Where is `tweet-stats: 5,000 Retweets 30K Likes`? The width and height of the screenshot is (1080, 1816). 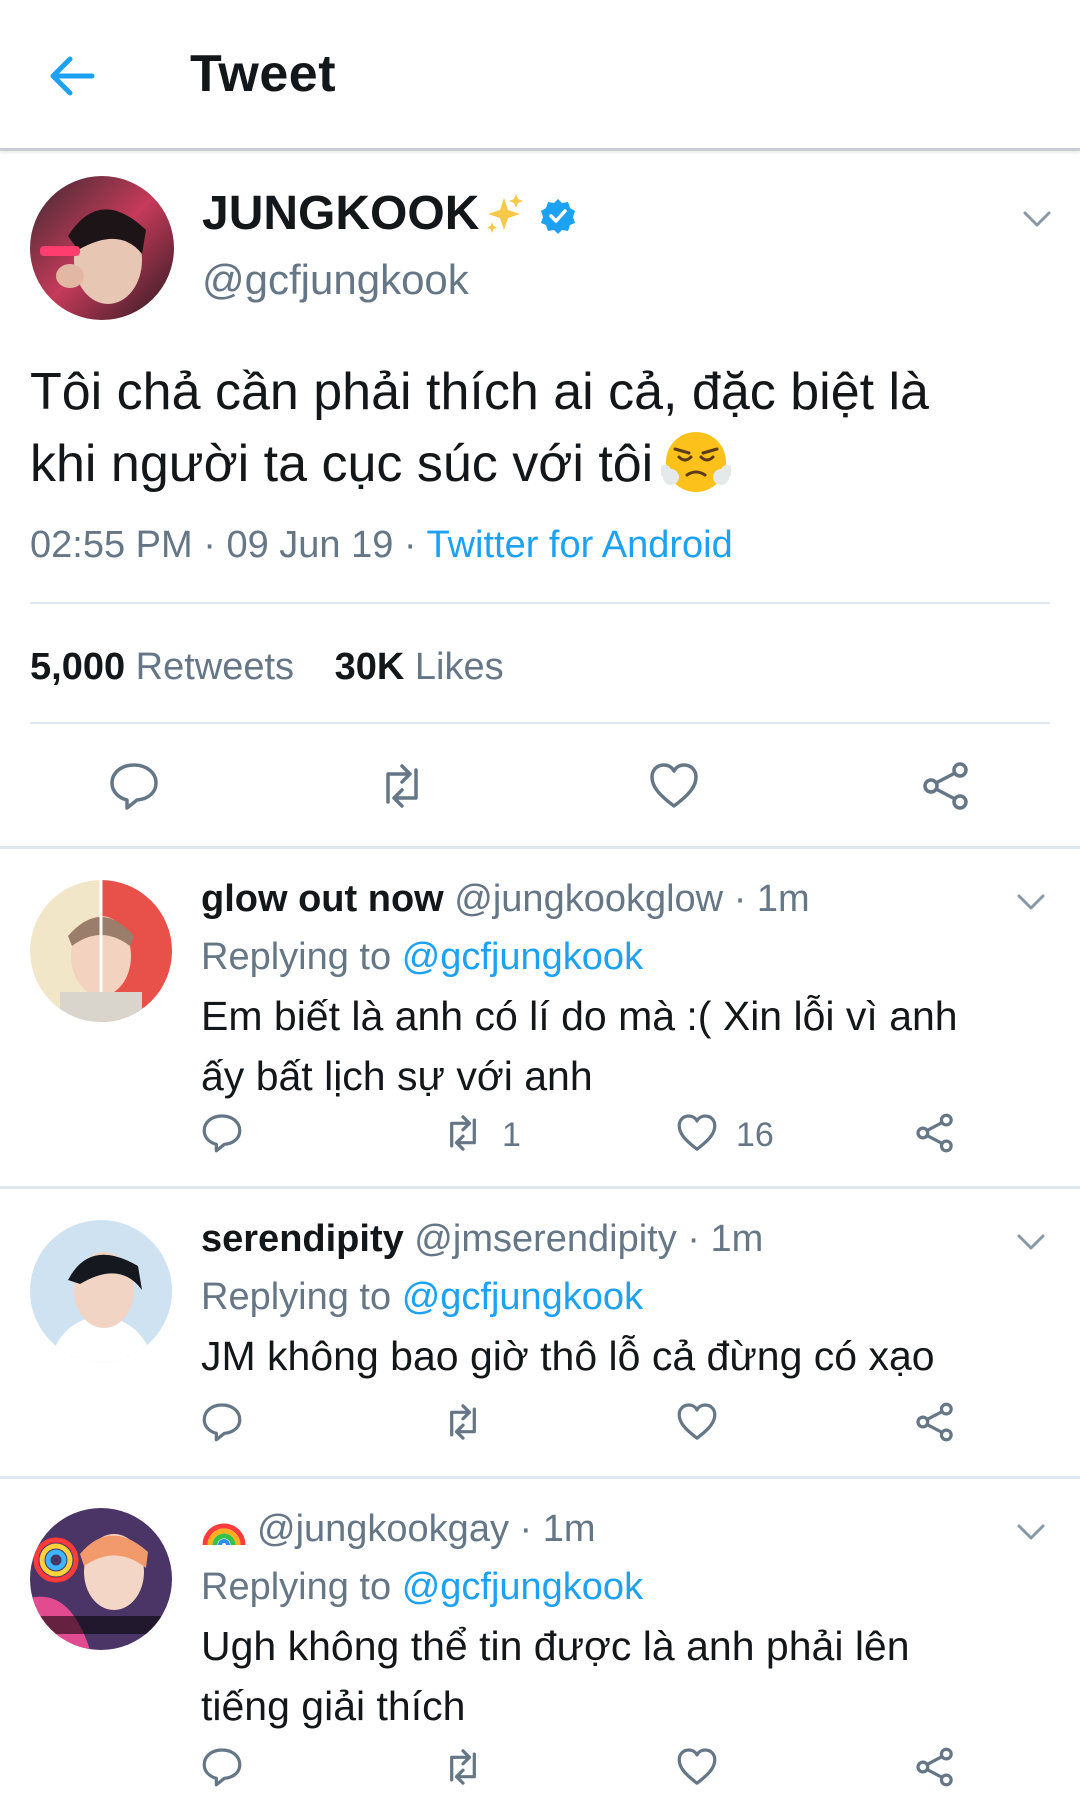 tweet-stats: 5,000 Retweets 30K Likes is located at coordinates (267, 667).